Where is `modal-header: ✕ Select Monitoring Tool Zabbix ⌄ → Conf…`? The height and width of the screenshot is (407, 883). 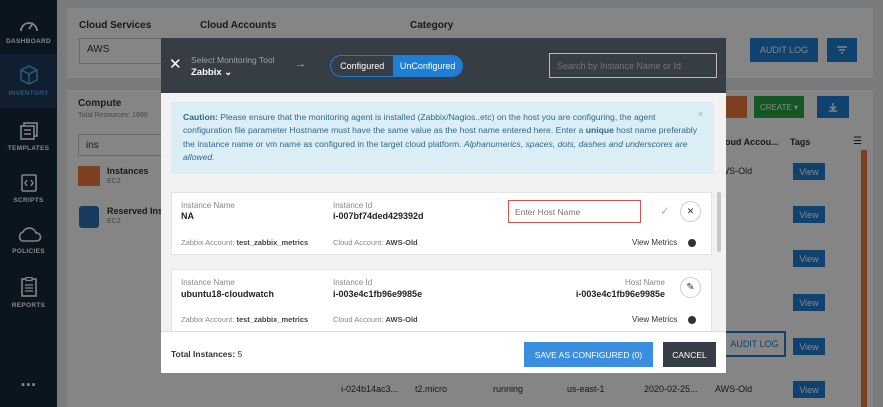
modal-header: ✕ Select Monitoring Tool Zabbix ⌄ → Conf… is located at coordinates (443, 65).